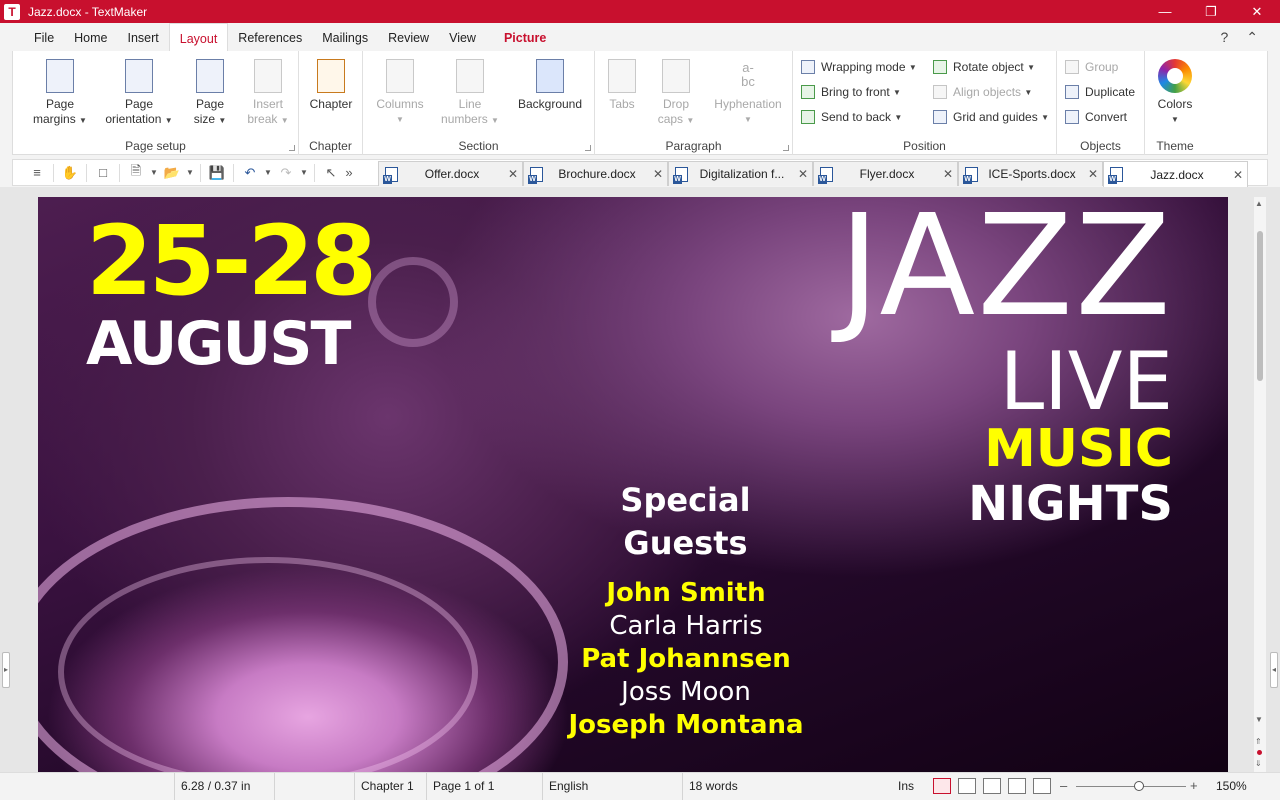  What do you see at coordinates (1231, 786) in the screenshot?
I see `zoom-level: 150%` at bounding box center [1231, 786].